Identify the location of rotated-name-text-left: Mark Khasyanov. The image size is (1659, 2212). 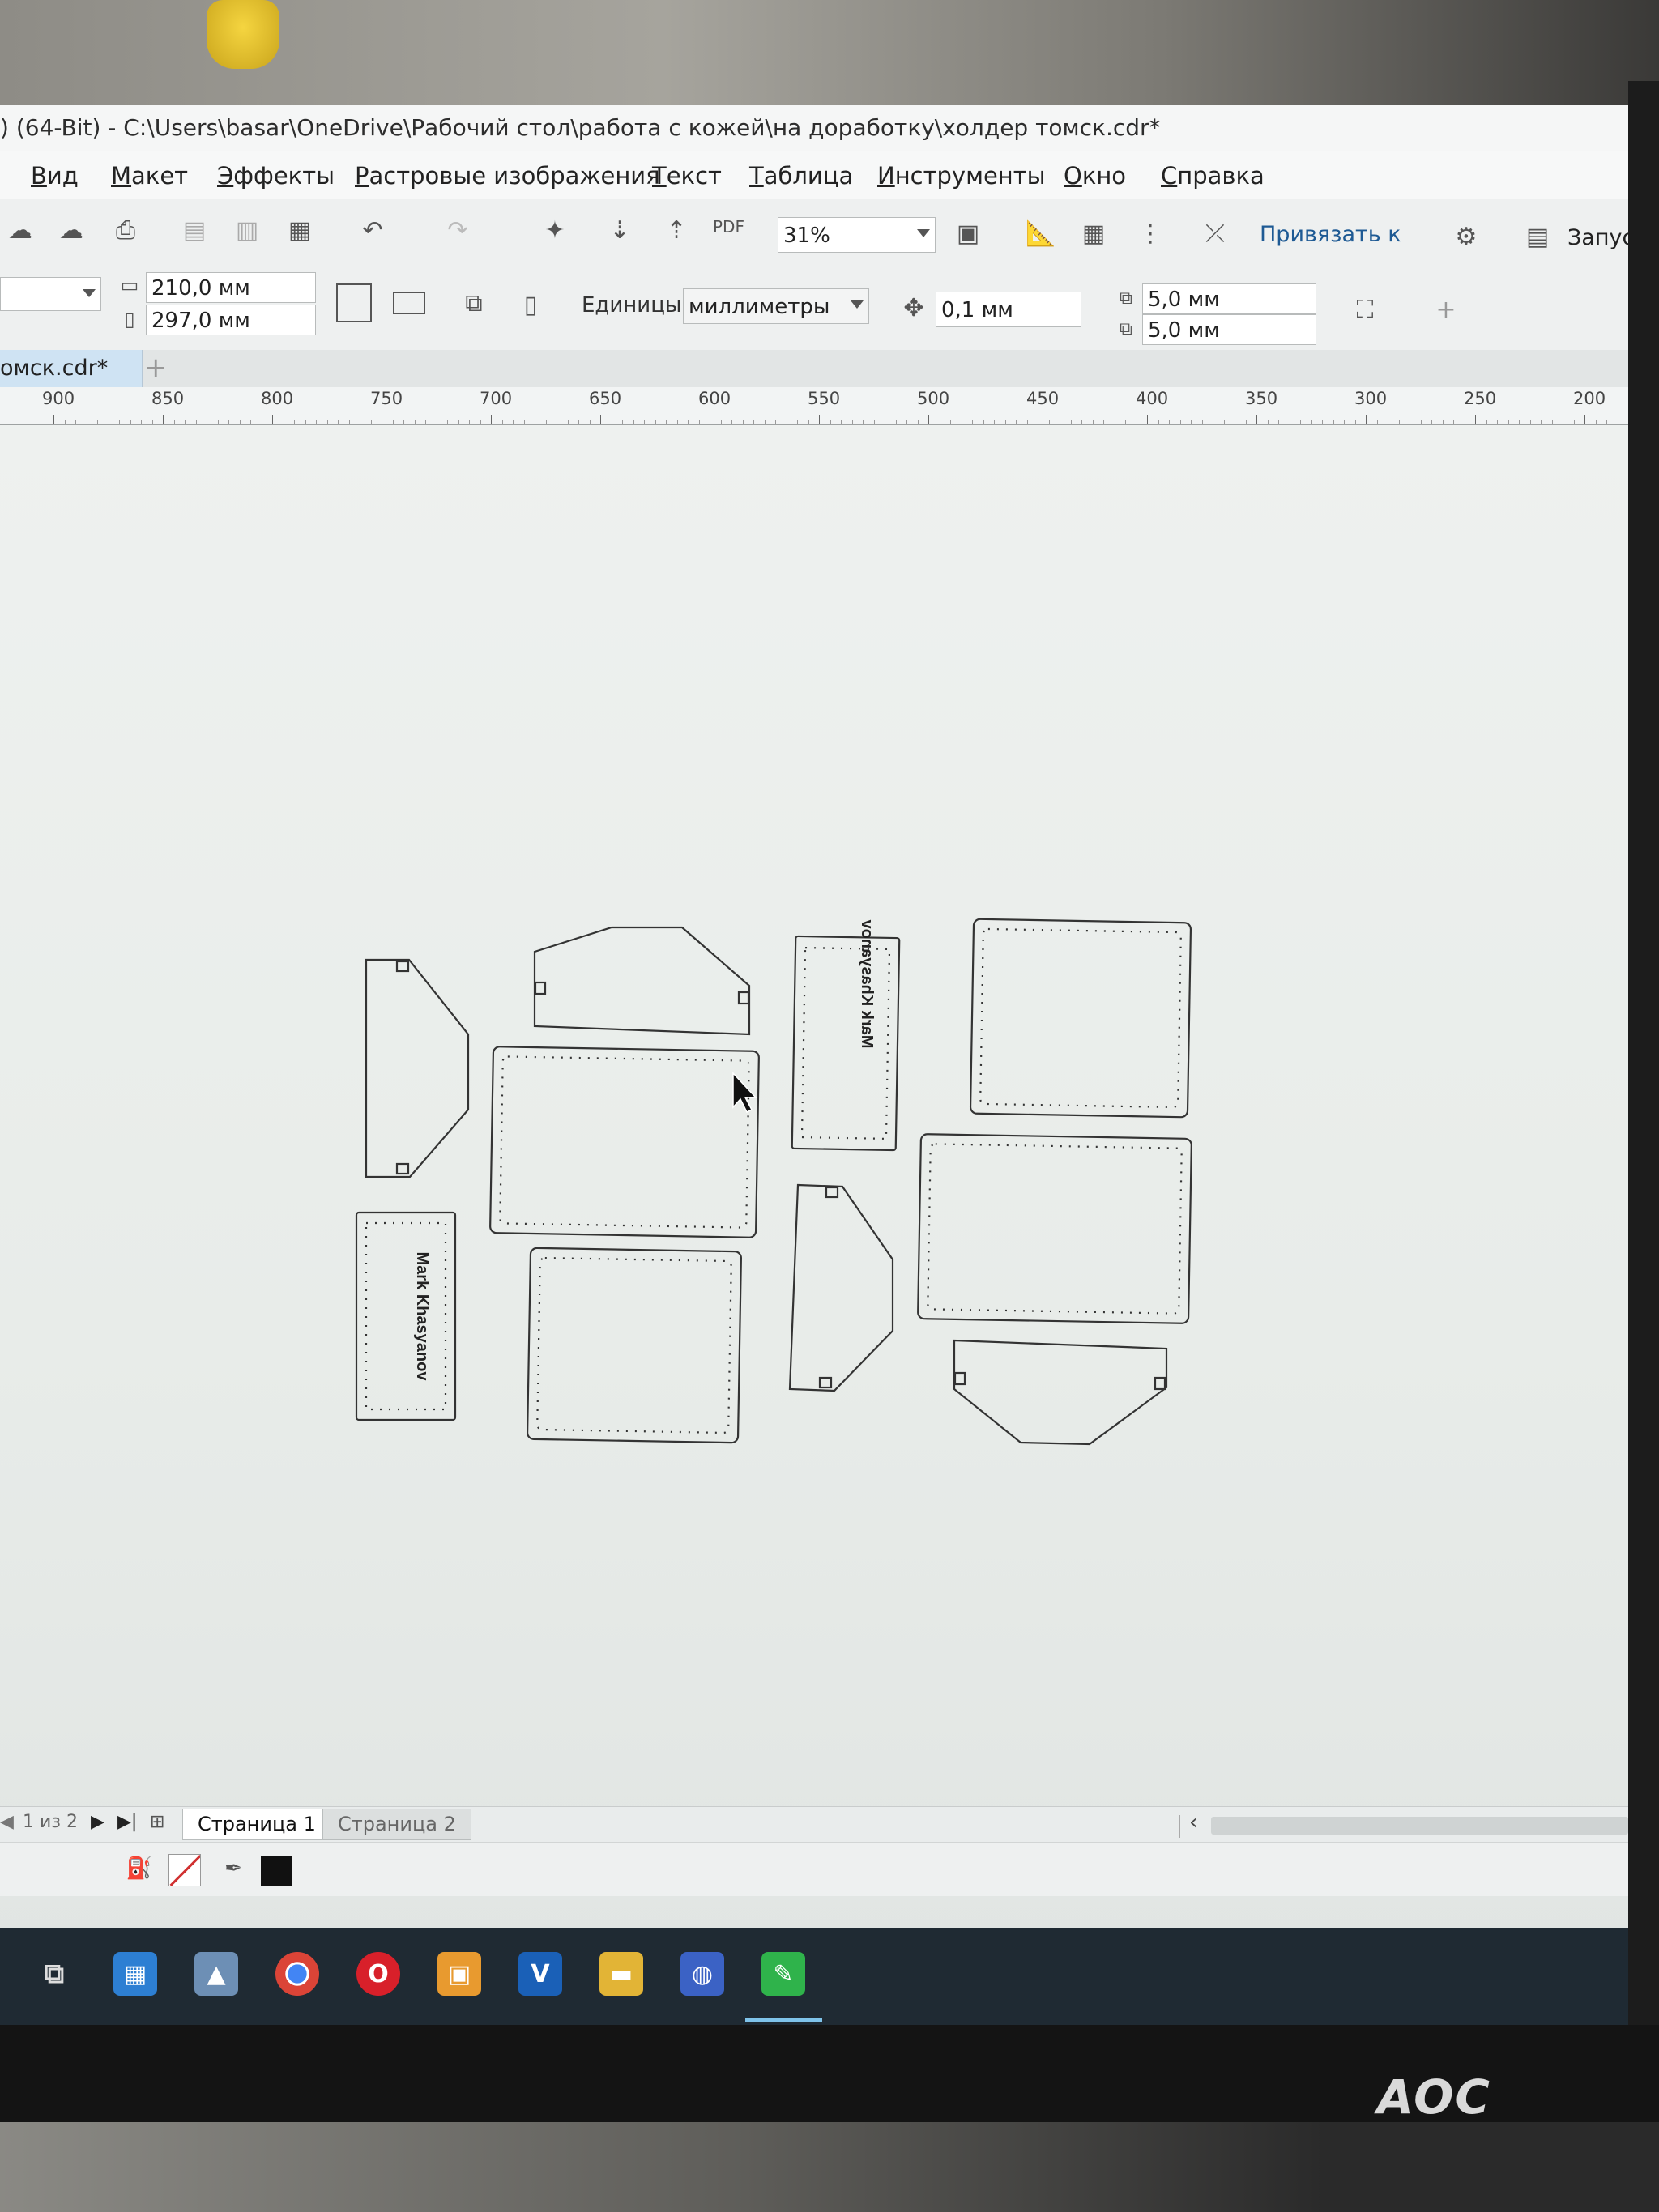
(422, 1317).